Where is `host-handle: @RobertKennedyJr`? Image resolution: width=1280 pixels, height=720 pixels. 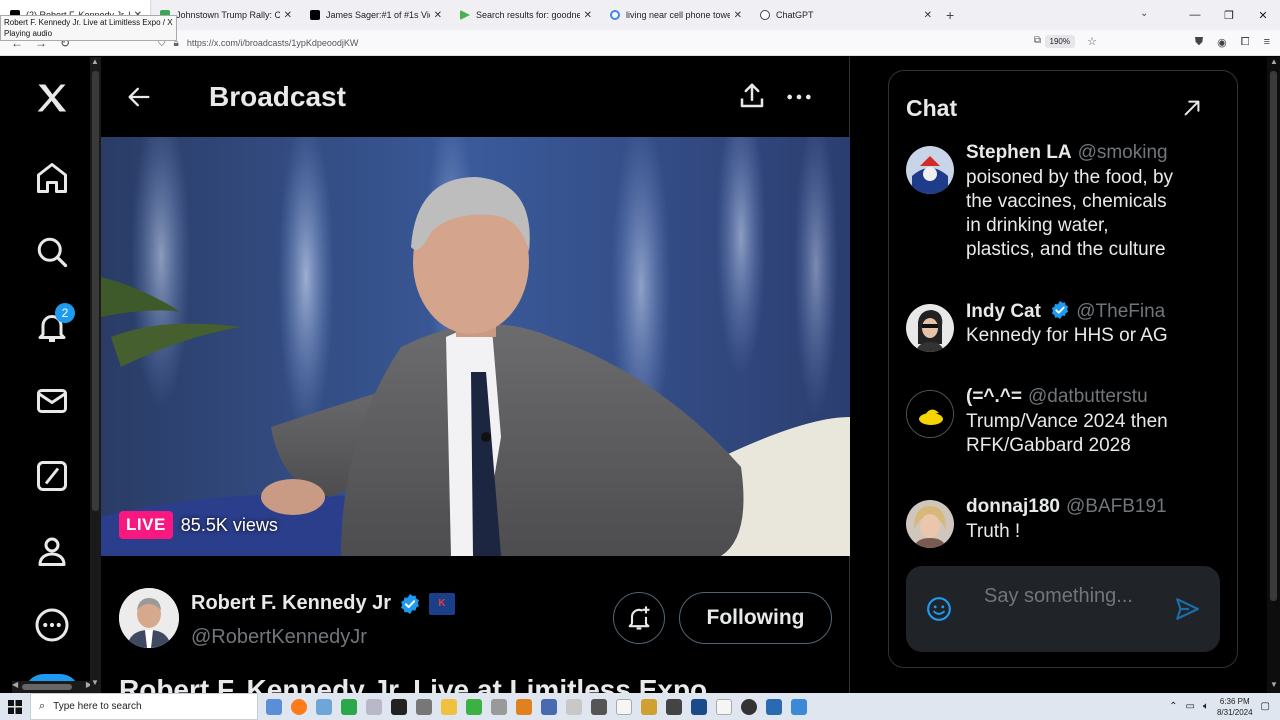 host-handle: @RobertKennedyJr is located at coordinates (279, 637).